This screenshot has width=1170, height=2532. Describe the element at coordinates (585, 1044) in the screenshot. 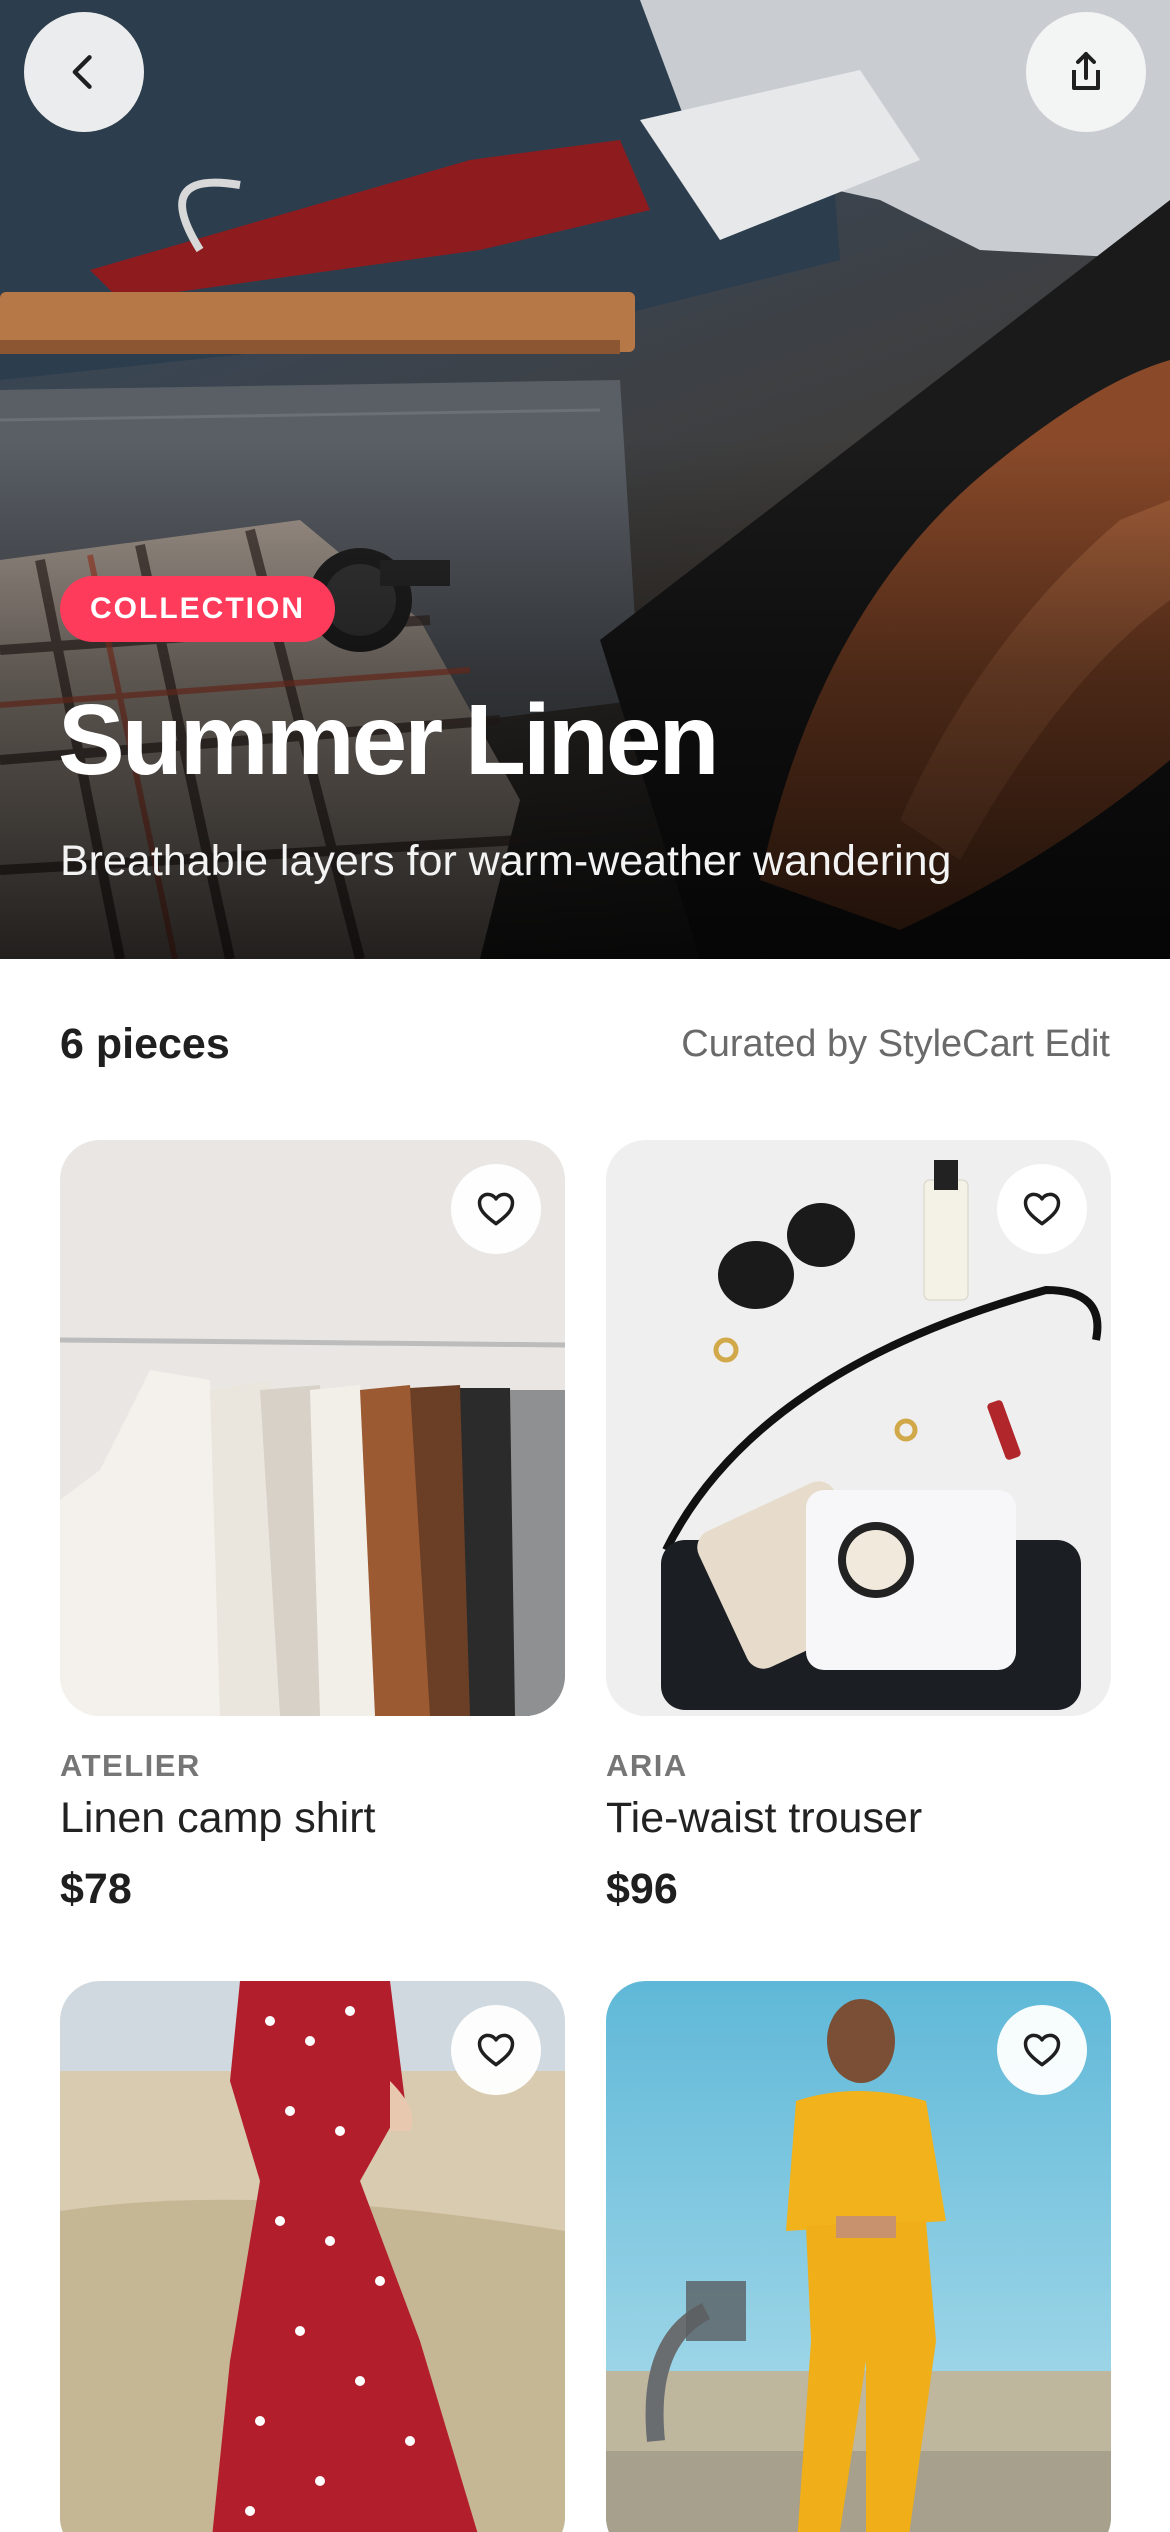

I see `collection-meta: 6 pieces Curated by StyleCart Edit` at that location.